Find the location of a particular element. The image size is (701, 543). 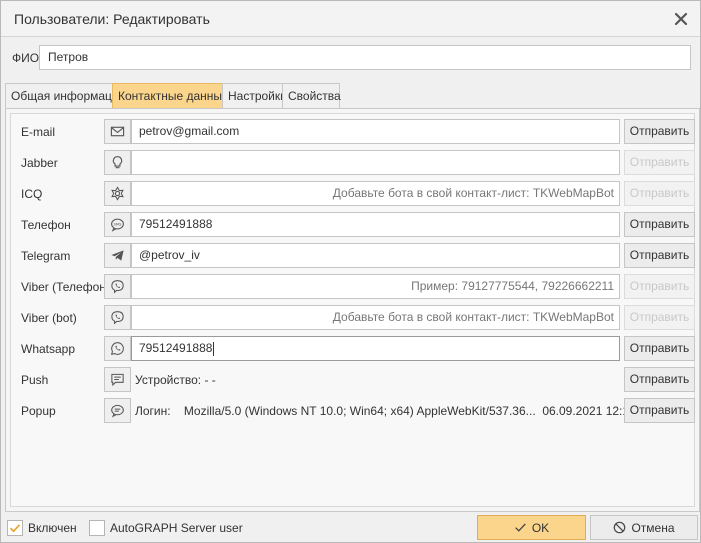

check-icon is located at coordinates (520, 527).